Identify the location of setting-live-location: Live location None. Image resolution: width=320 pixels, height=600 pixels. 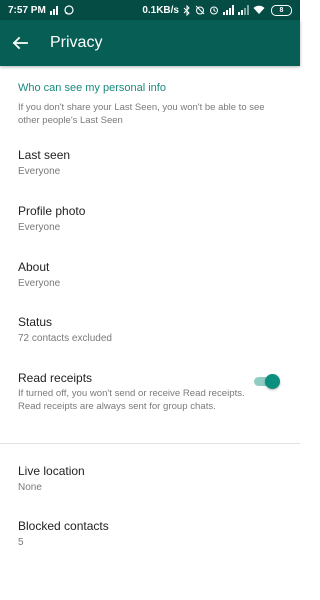
(133, 479).